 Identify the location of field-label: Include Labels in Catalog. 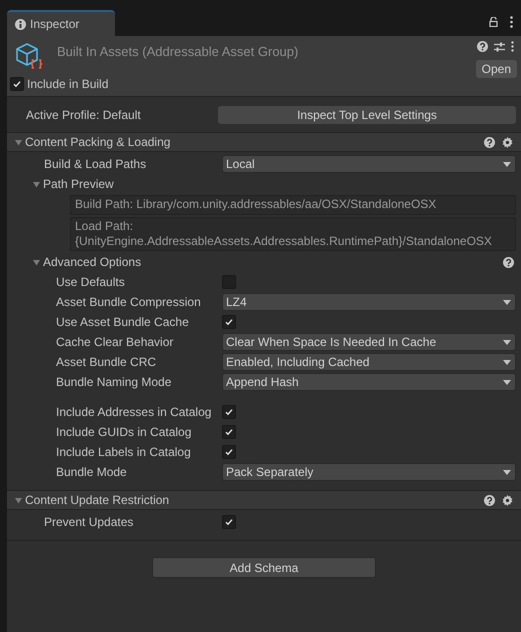
(124, 452).